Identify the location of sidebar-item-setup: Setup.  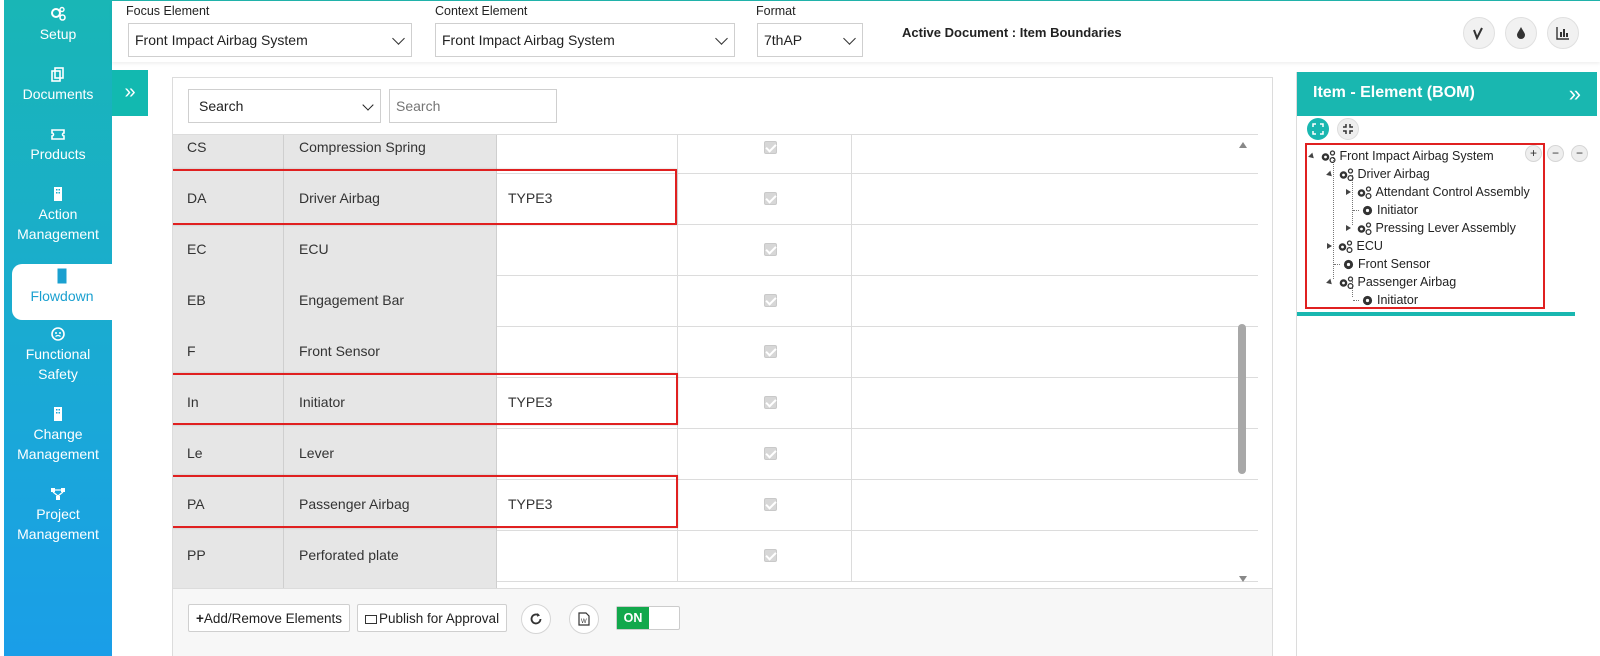
(58, 25).